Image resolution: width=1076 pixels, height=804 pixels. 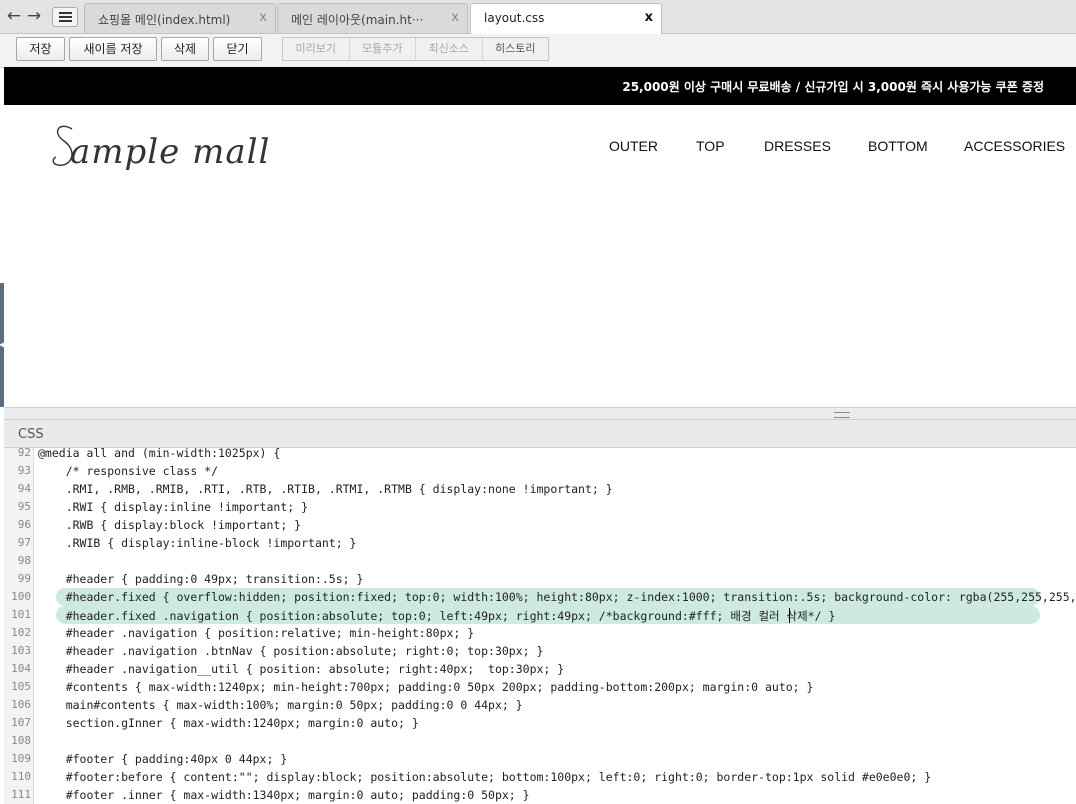 What do you see at coordinates (797, 146) in the screenshot?
I see `nav-item-dresses: DRESSES` at bounding box center [797, 146].